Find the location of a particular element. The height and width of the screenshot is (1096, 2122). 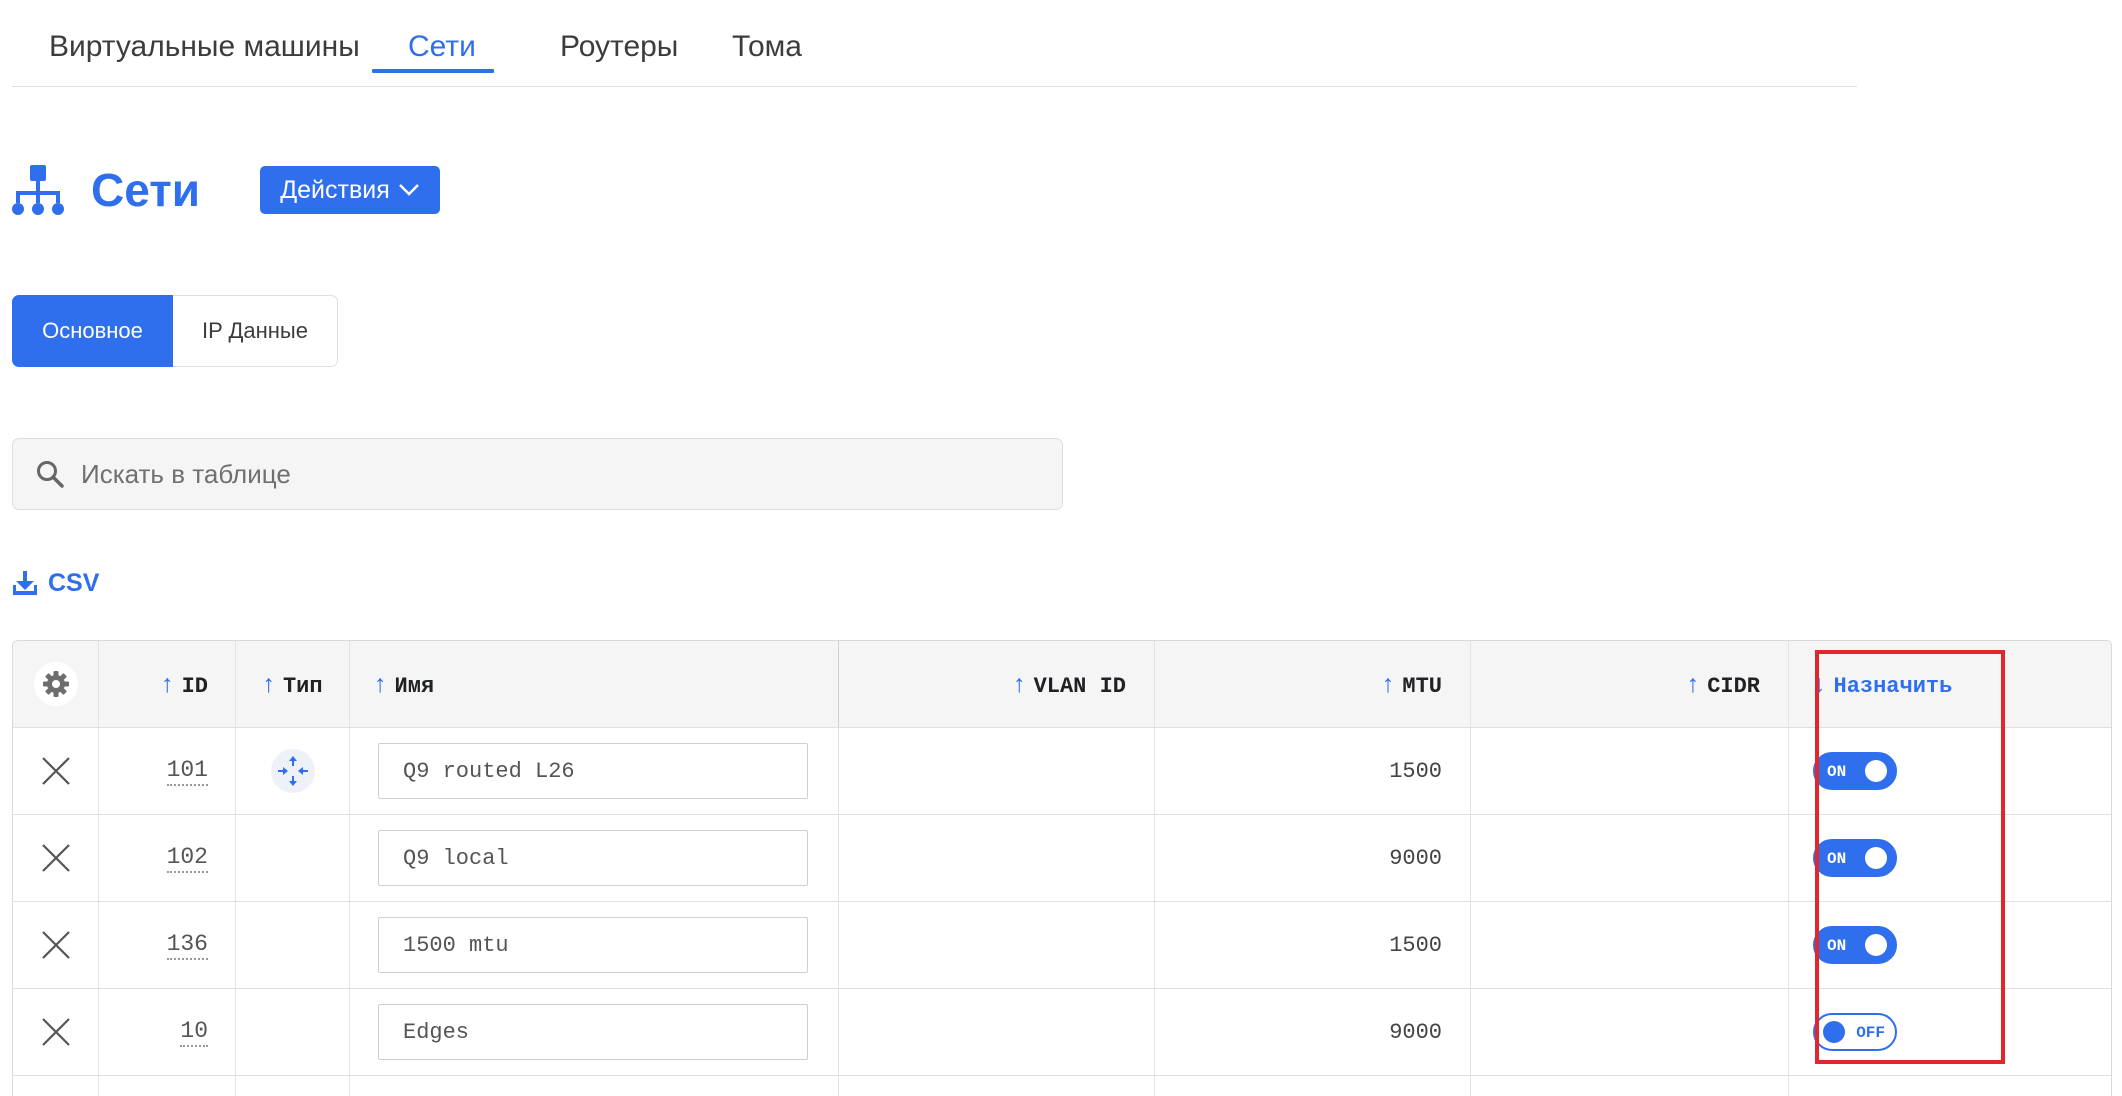

csv-label: CSV is located at coordinates (74, 582).